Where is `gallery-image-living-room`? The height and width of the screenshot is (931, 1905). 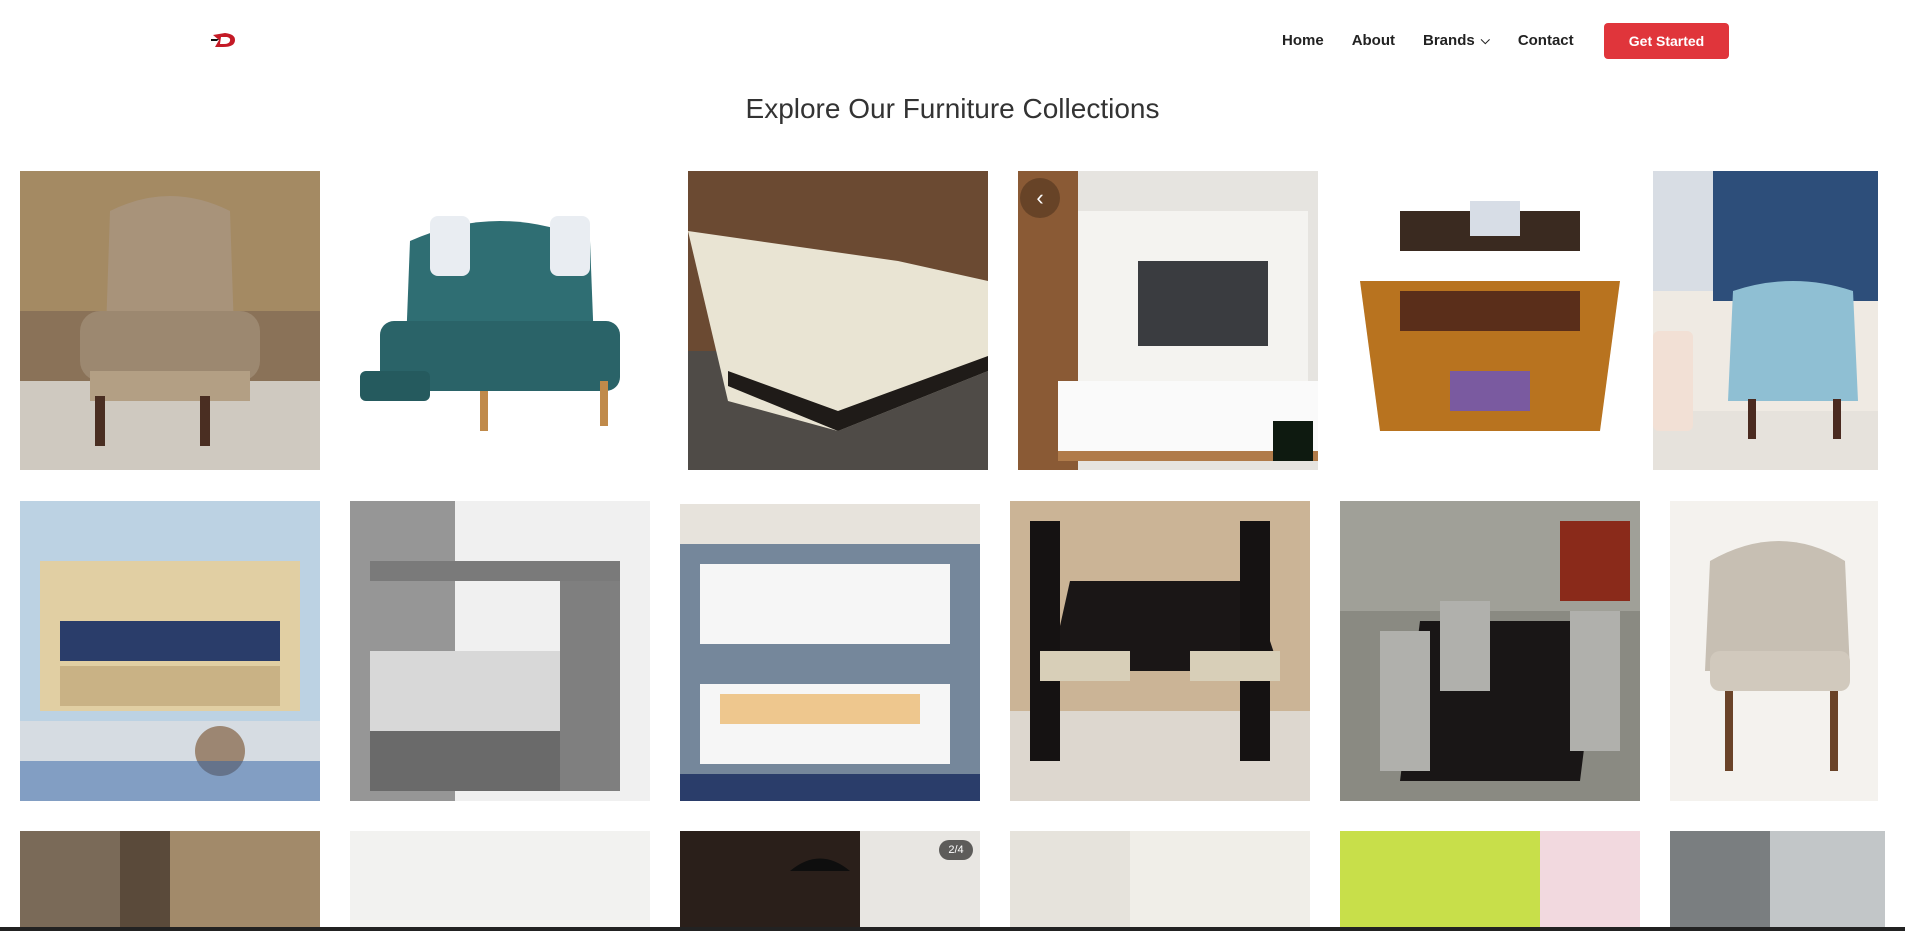
gallery-image-living-room is located at coordinates (170, 881).